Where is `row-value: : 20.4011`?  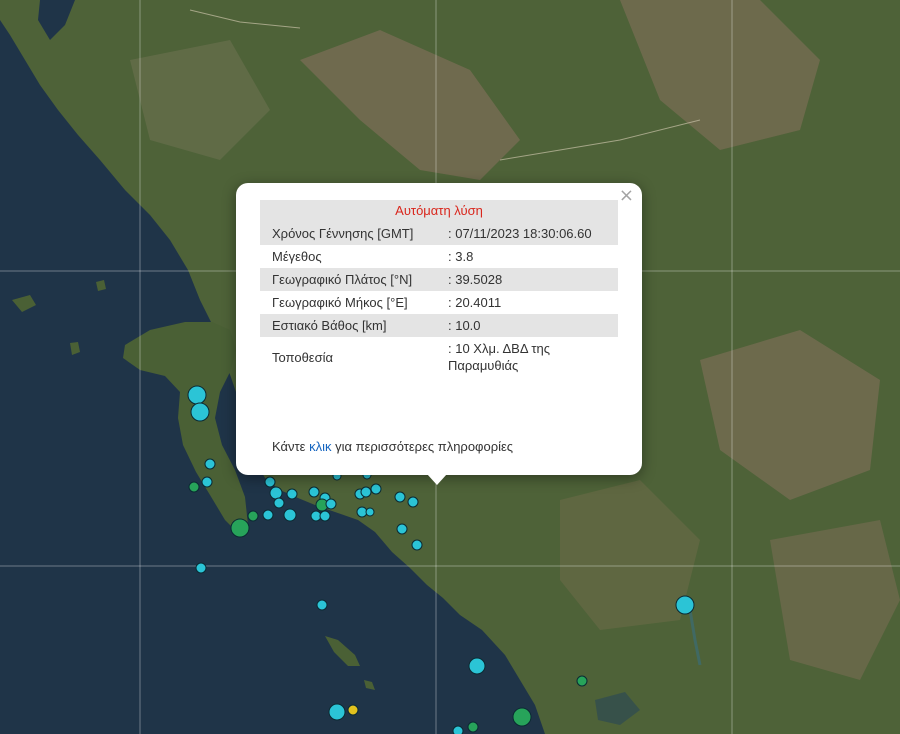 row-value: : 20.4011 is located at coordinates (475, 302).